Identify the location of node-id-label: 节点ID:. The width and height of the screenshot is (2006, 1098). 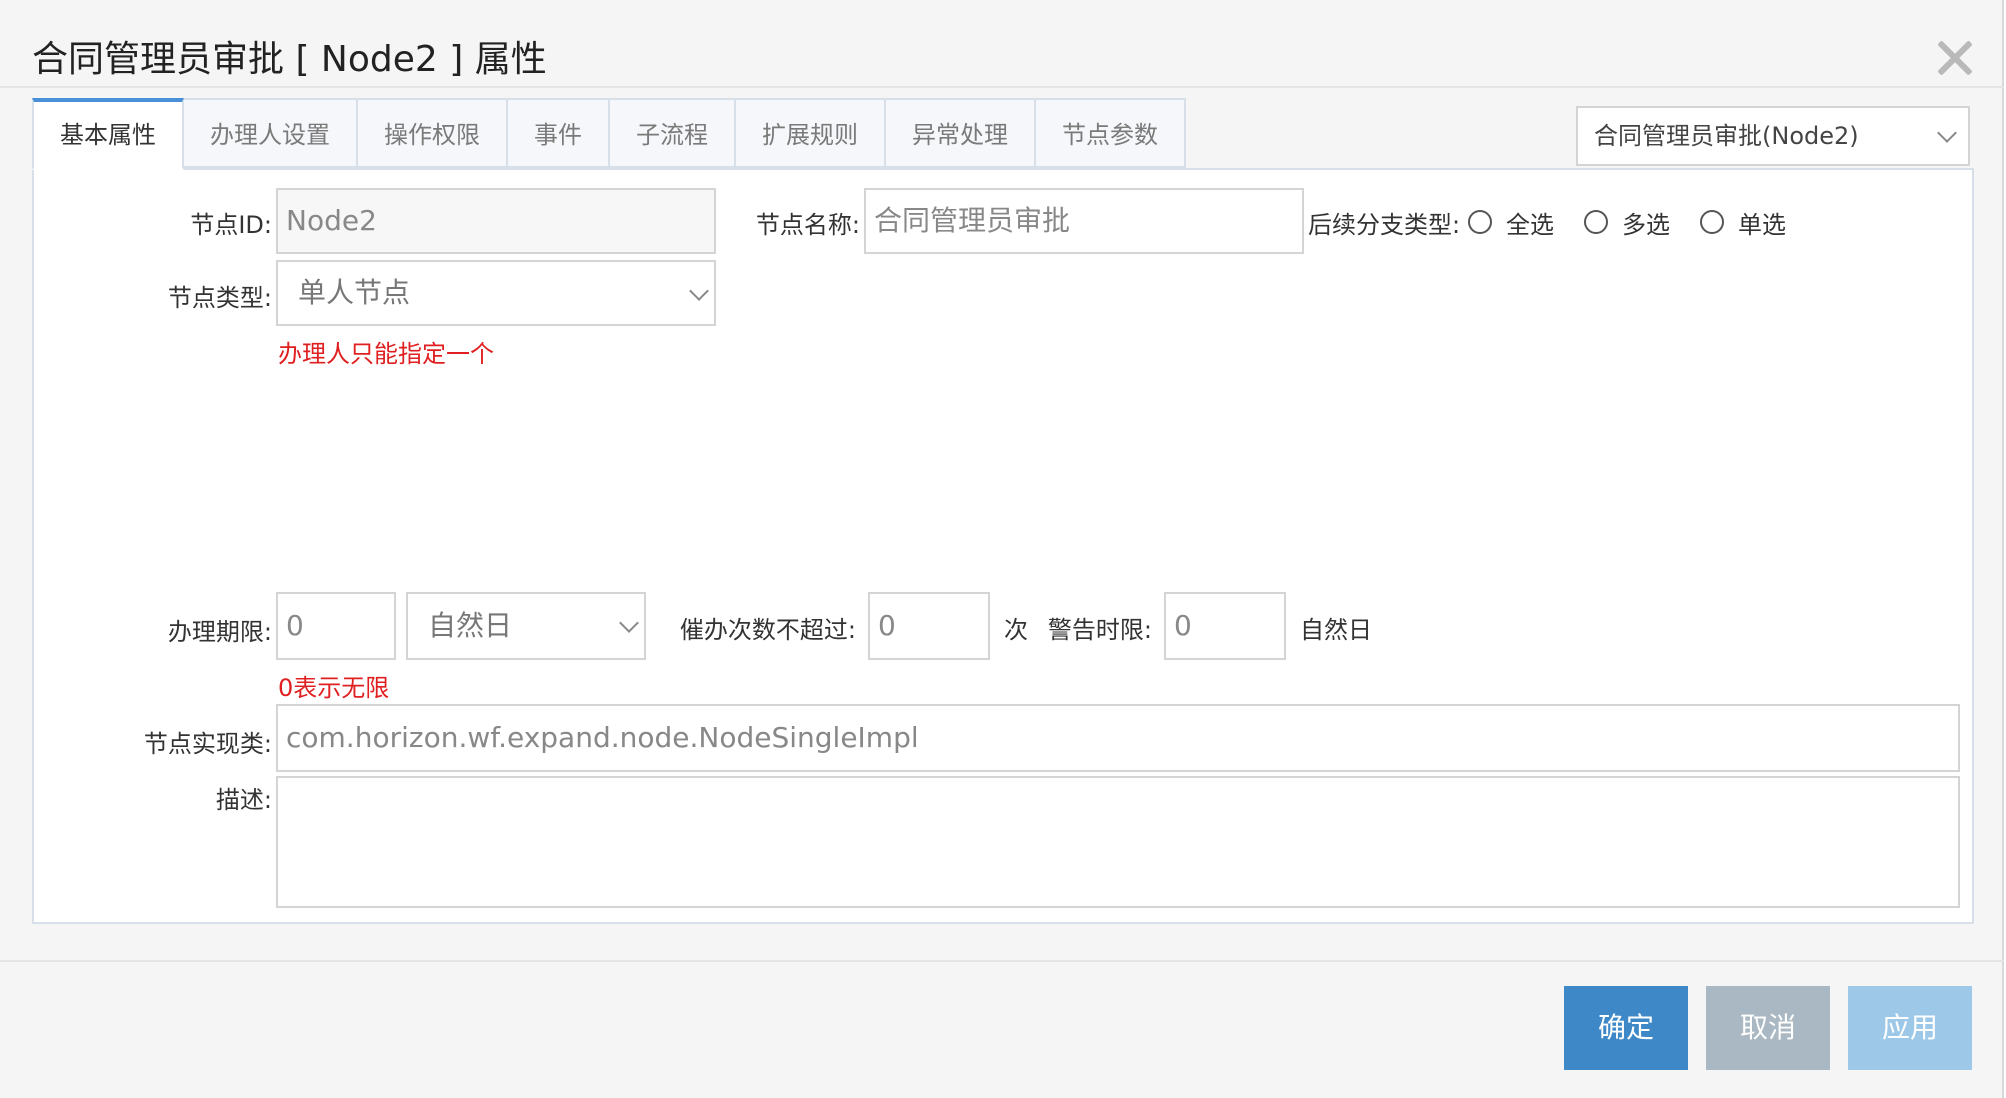
(231, 225).